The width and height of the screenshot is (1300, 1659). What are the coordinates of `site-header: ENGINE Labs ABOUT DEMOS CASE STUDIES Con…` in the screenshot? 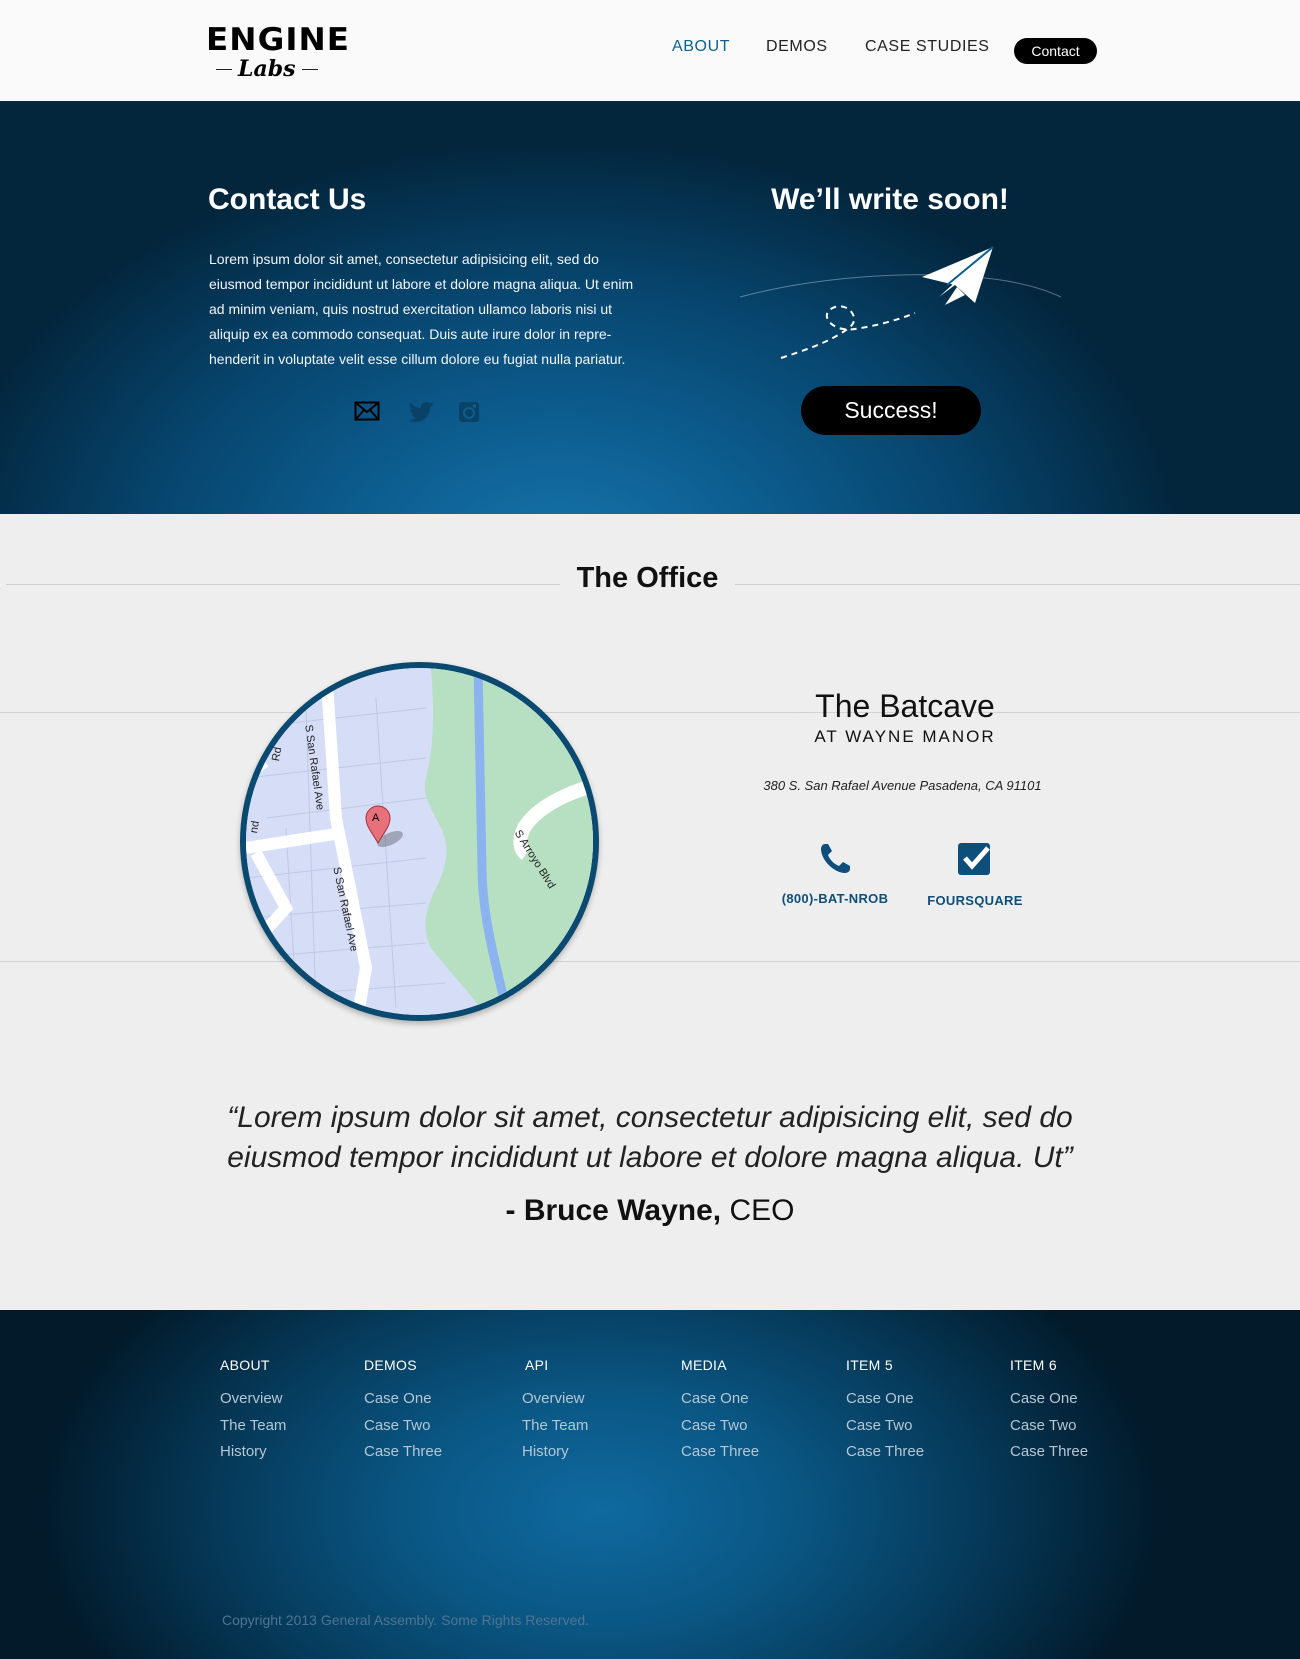 It's located at (650, 50).